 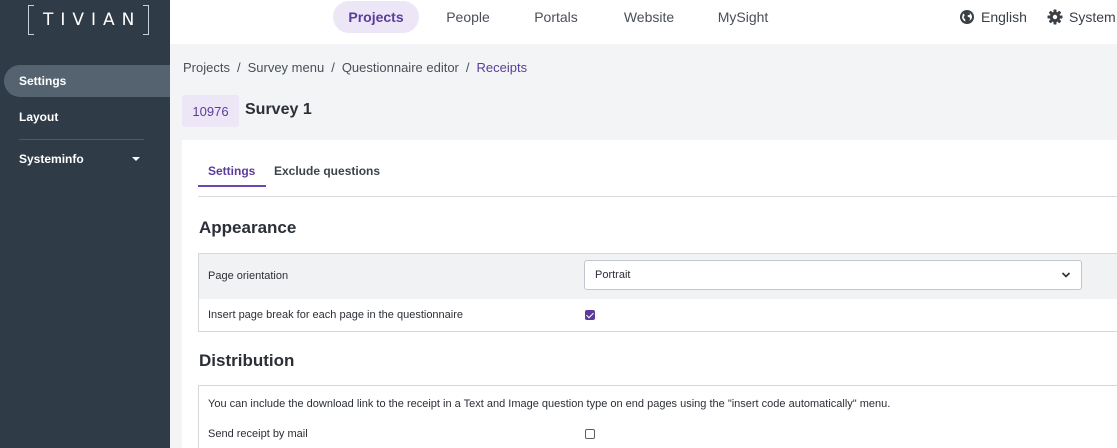 I want to click on survey-id-badge: 10976, so click(x=210, y=111).